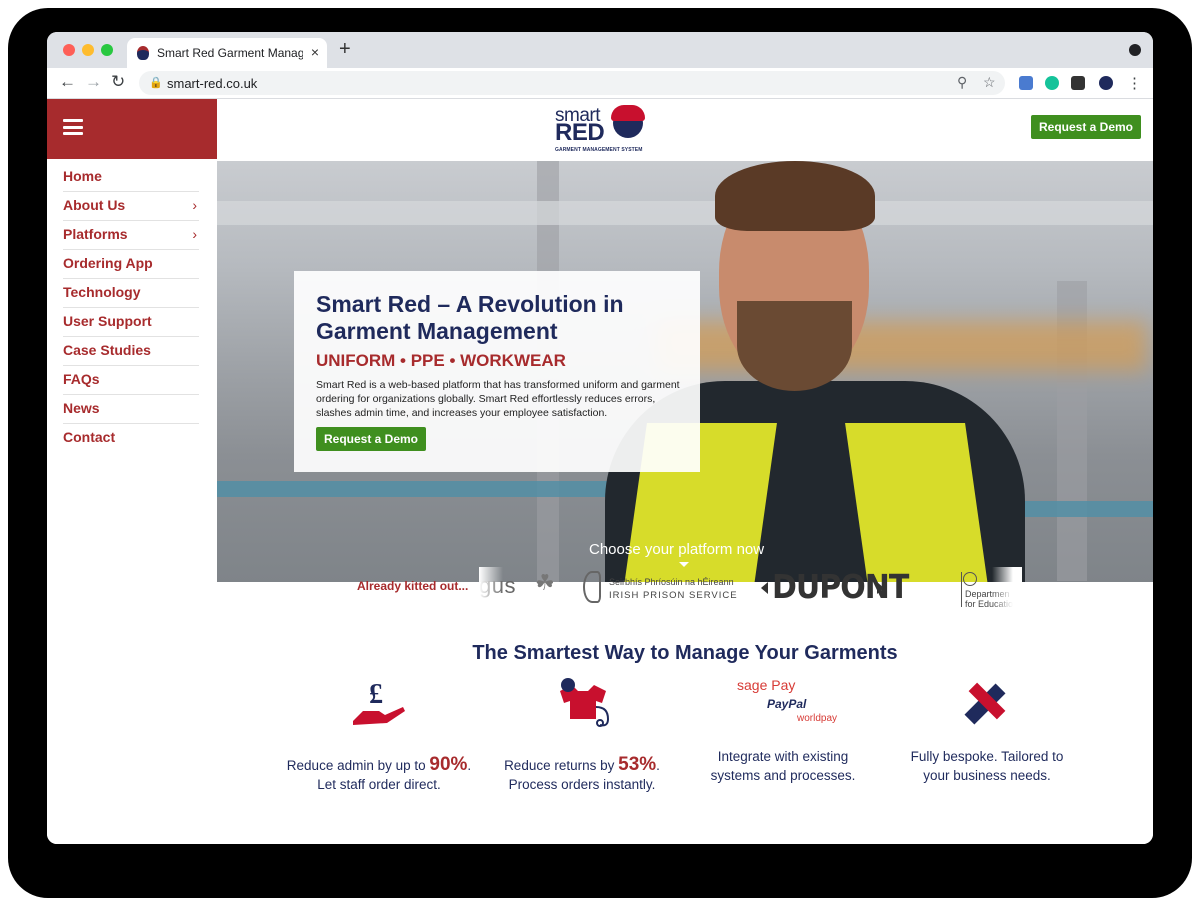 Image resolution: width=1200 pixels, height=906 pixels. What do you see at coordinates (132, 129) in the screenshot?
I see `menu-header` at bounding box center [132, 129].